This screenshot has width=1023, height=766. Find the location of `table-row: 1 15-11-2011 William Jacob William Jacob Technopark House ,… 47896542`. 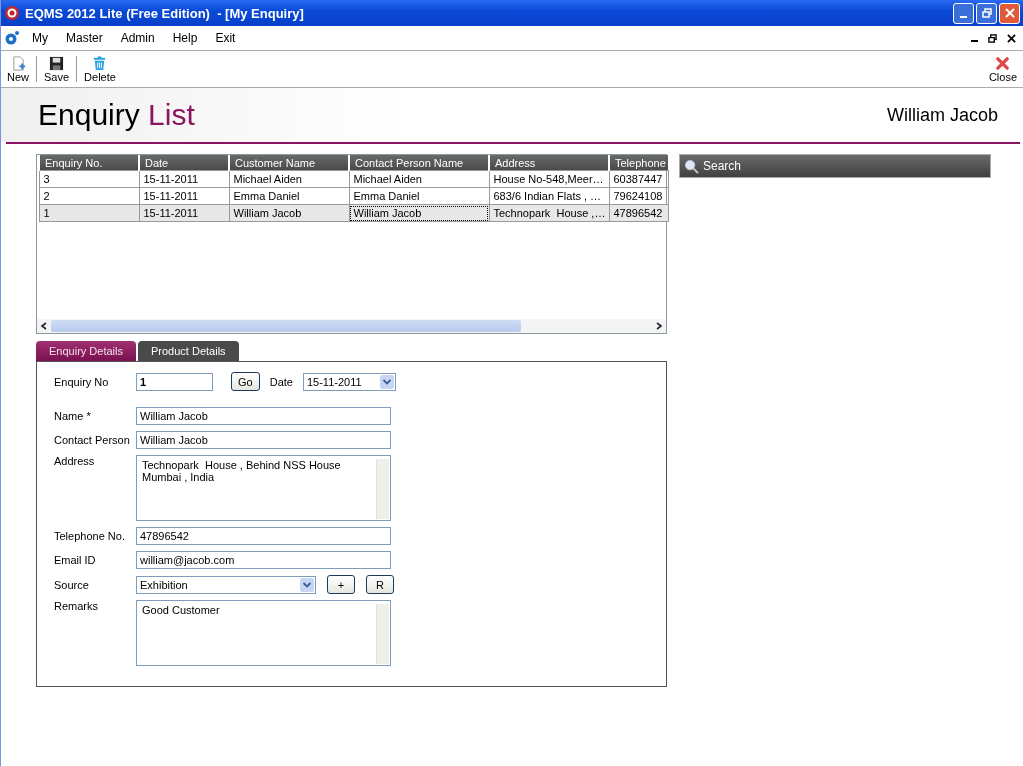

table-row: 1 15-11-2011 William Jacob William Jacob Technopark House ,… 47896542 is located at coordinates (353, 213).